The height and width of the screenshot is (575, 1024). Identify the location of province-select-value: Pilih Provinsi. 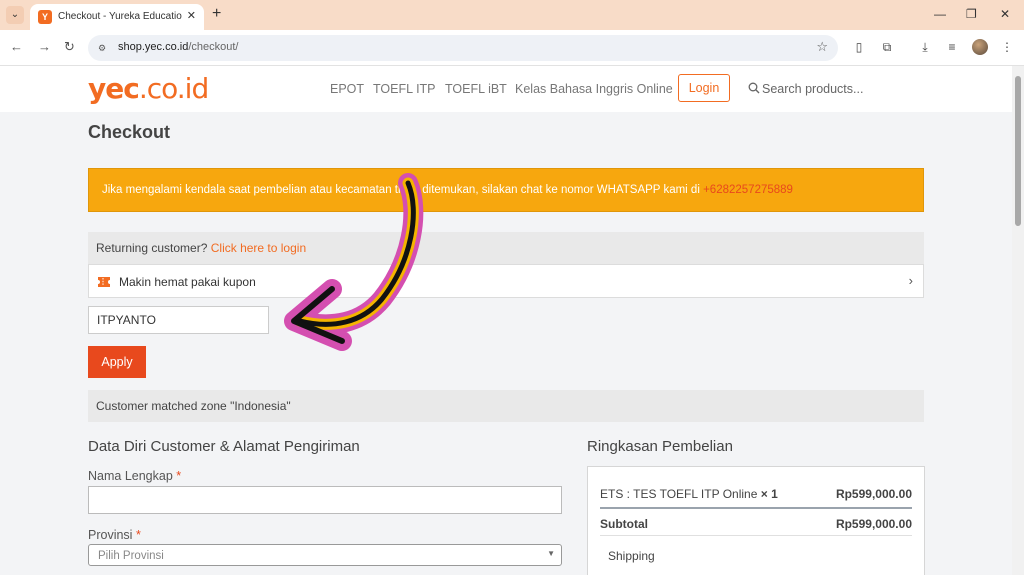
(131, 556).